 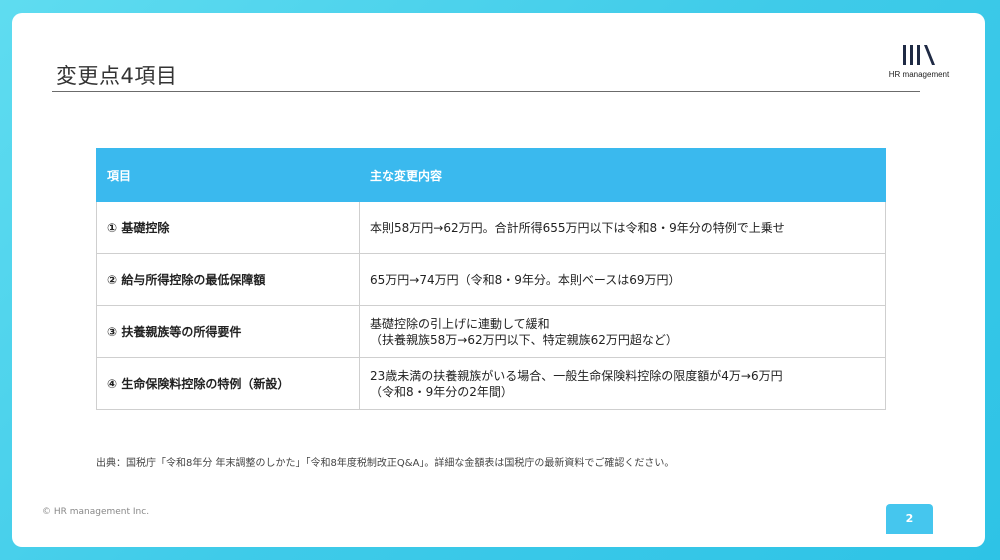 I want to click on table-header-row: 項目 主な変更内容, so click(x=491, y=175).